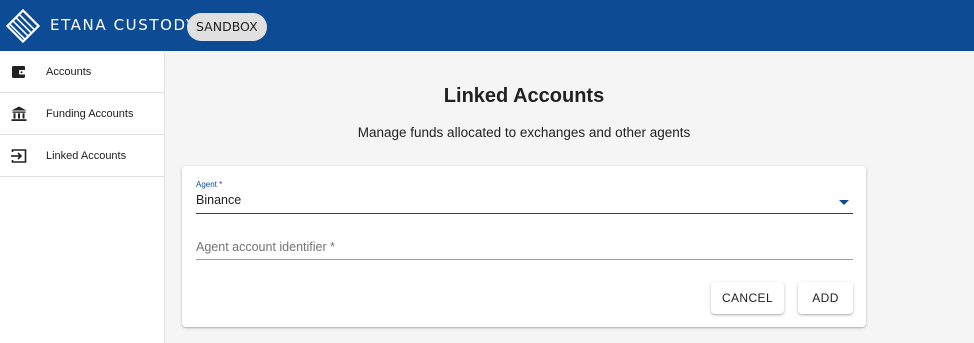 This screenshot has height=343, width=974. I want to click on top-app-bar: ETANA CUSTODY SANDBOX, so click(487, 25).